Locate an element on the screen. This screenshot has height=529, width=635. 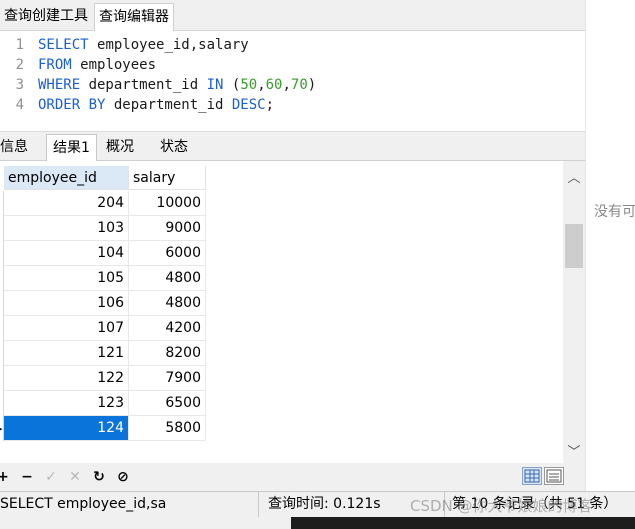
tab-profile: 概况 is located at coordinates (120, 147).